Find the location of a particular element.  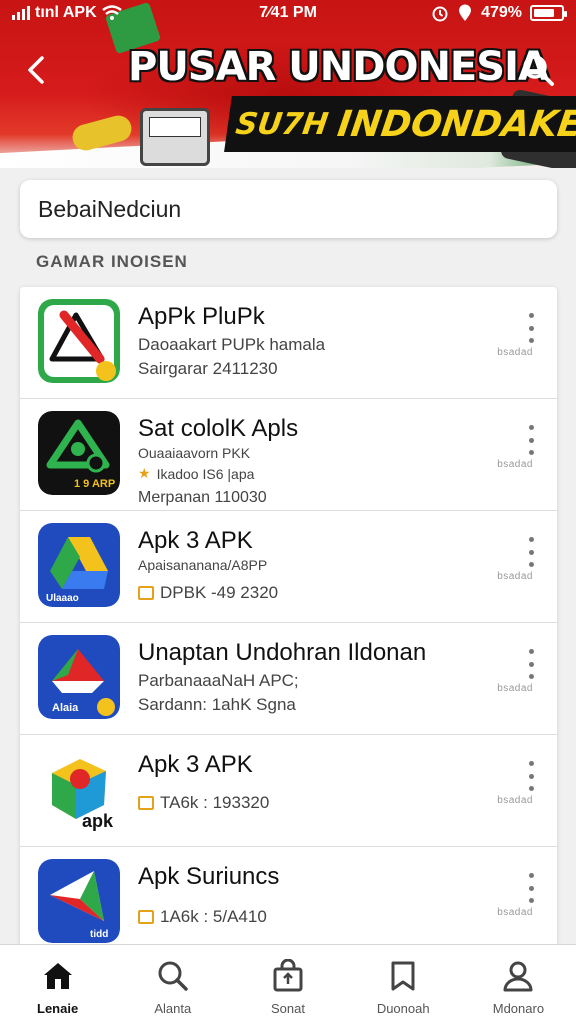

nav-item-profile: Mdonaro is located at coordinates (518, 984).